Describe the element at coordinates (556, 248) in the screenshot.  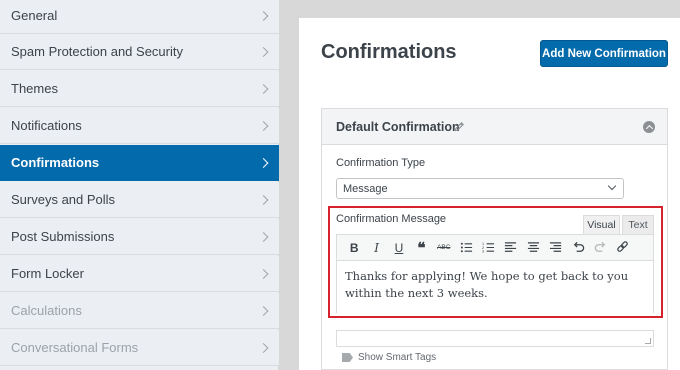
I see `align-right-icon` at that location.